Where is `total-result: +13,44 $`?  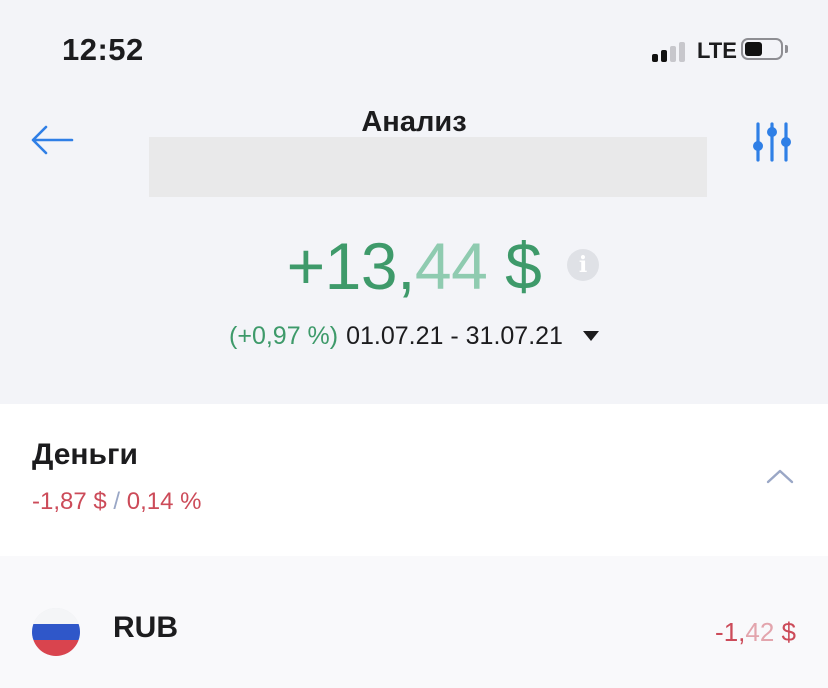 total-result: +13,44 $ is located at coordinates (414, 266).